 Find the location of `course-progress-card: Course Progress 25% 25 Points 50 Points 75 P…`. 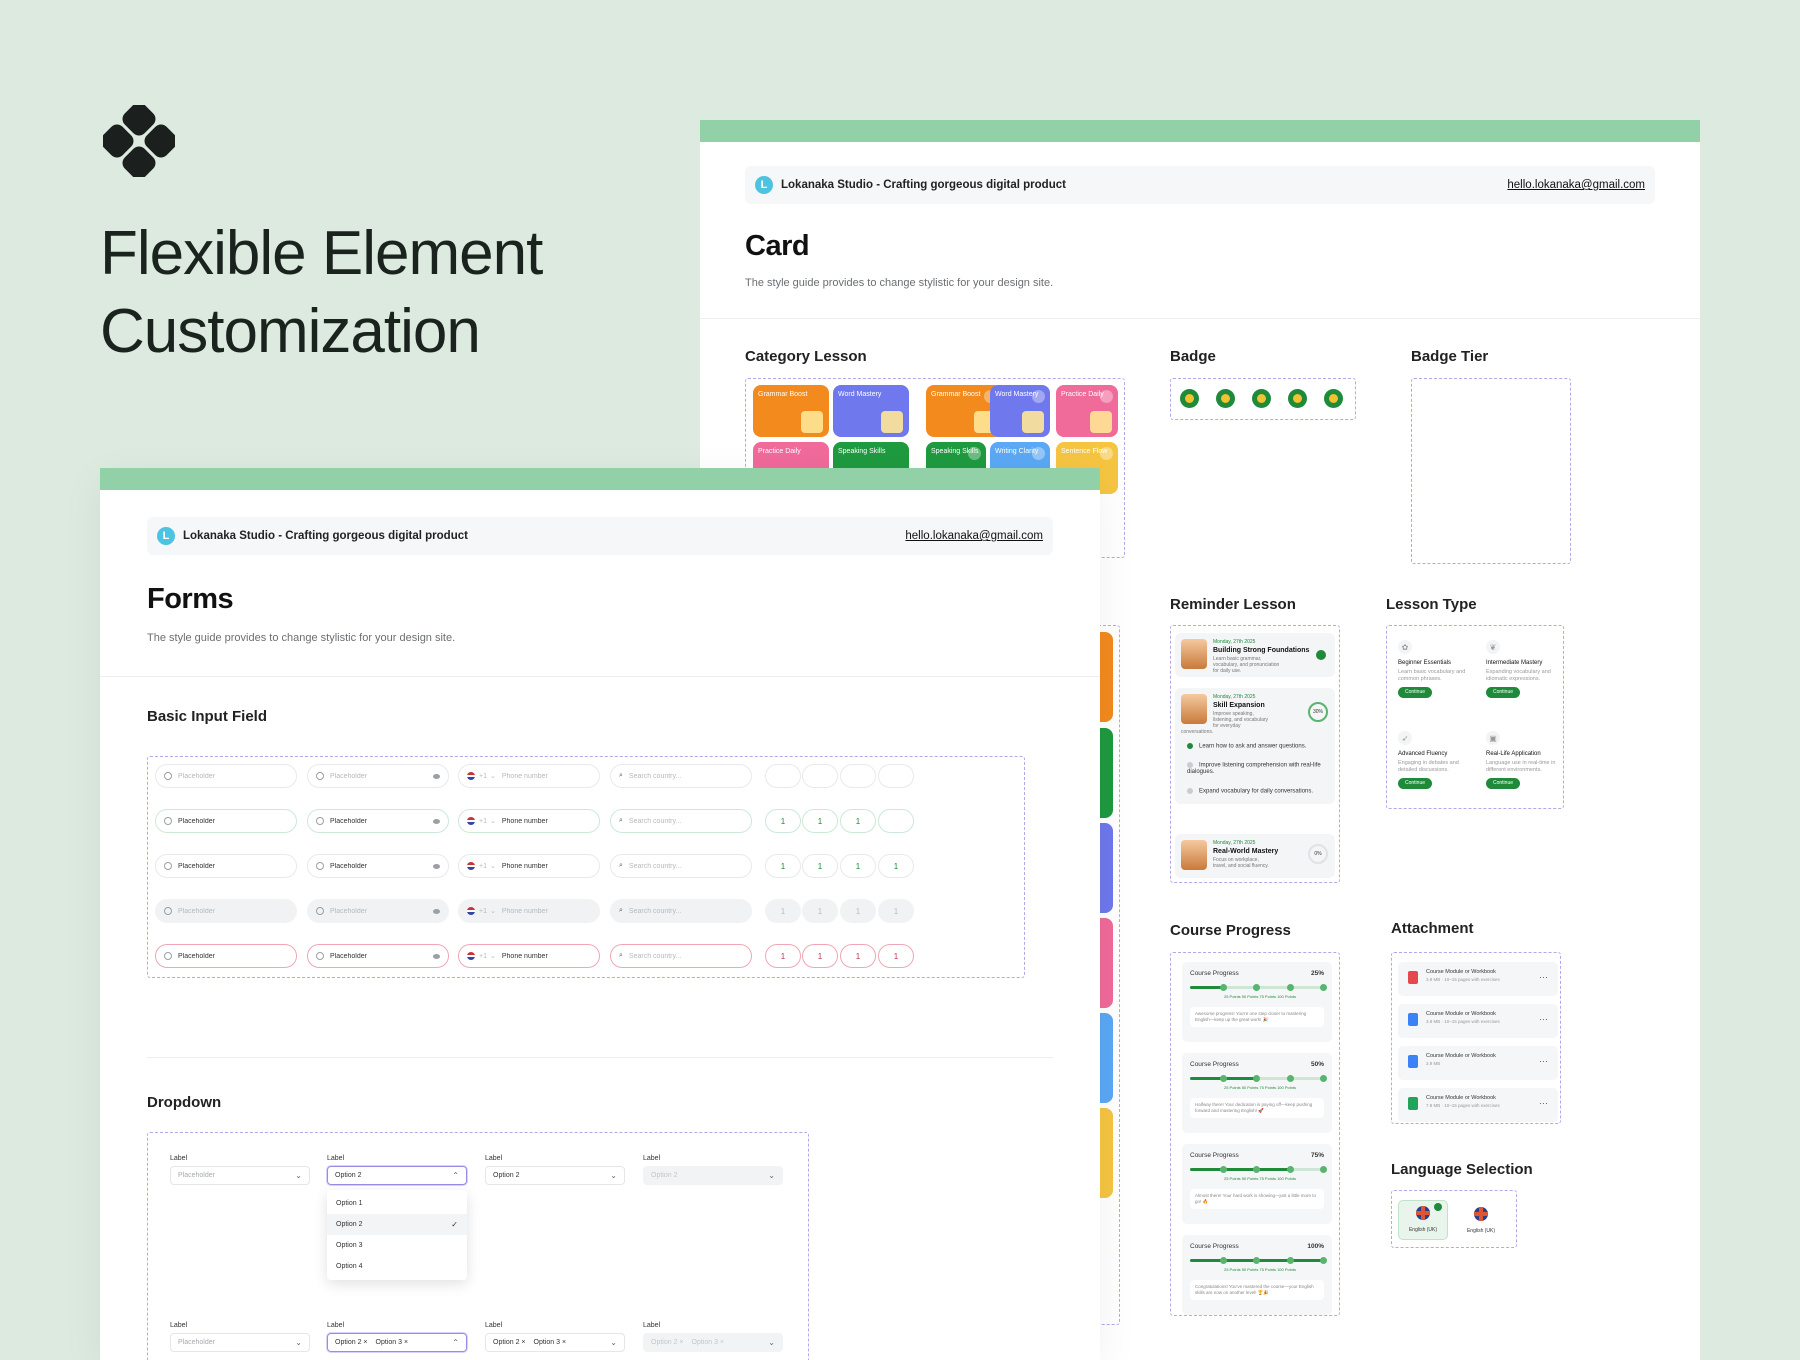

course-progress-card: Course Progress 25% 25 Points 50 Points 75 P… is located at coordinates (1257, 1002).